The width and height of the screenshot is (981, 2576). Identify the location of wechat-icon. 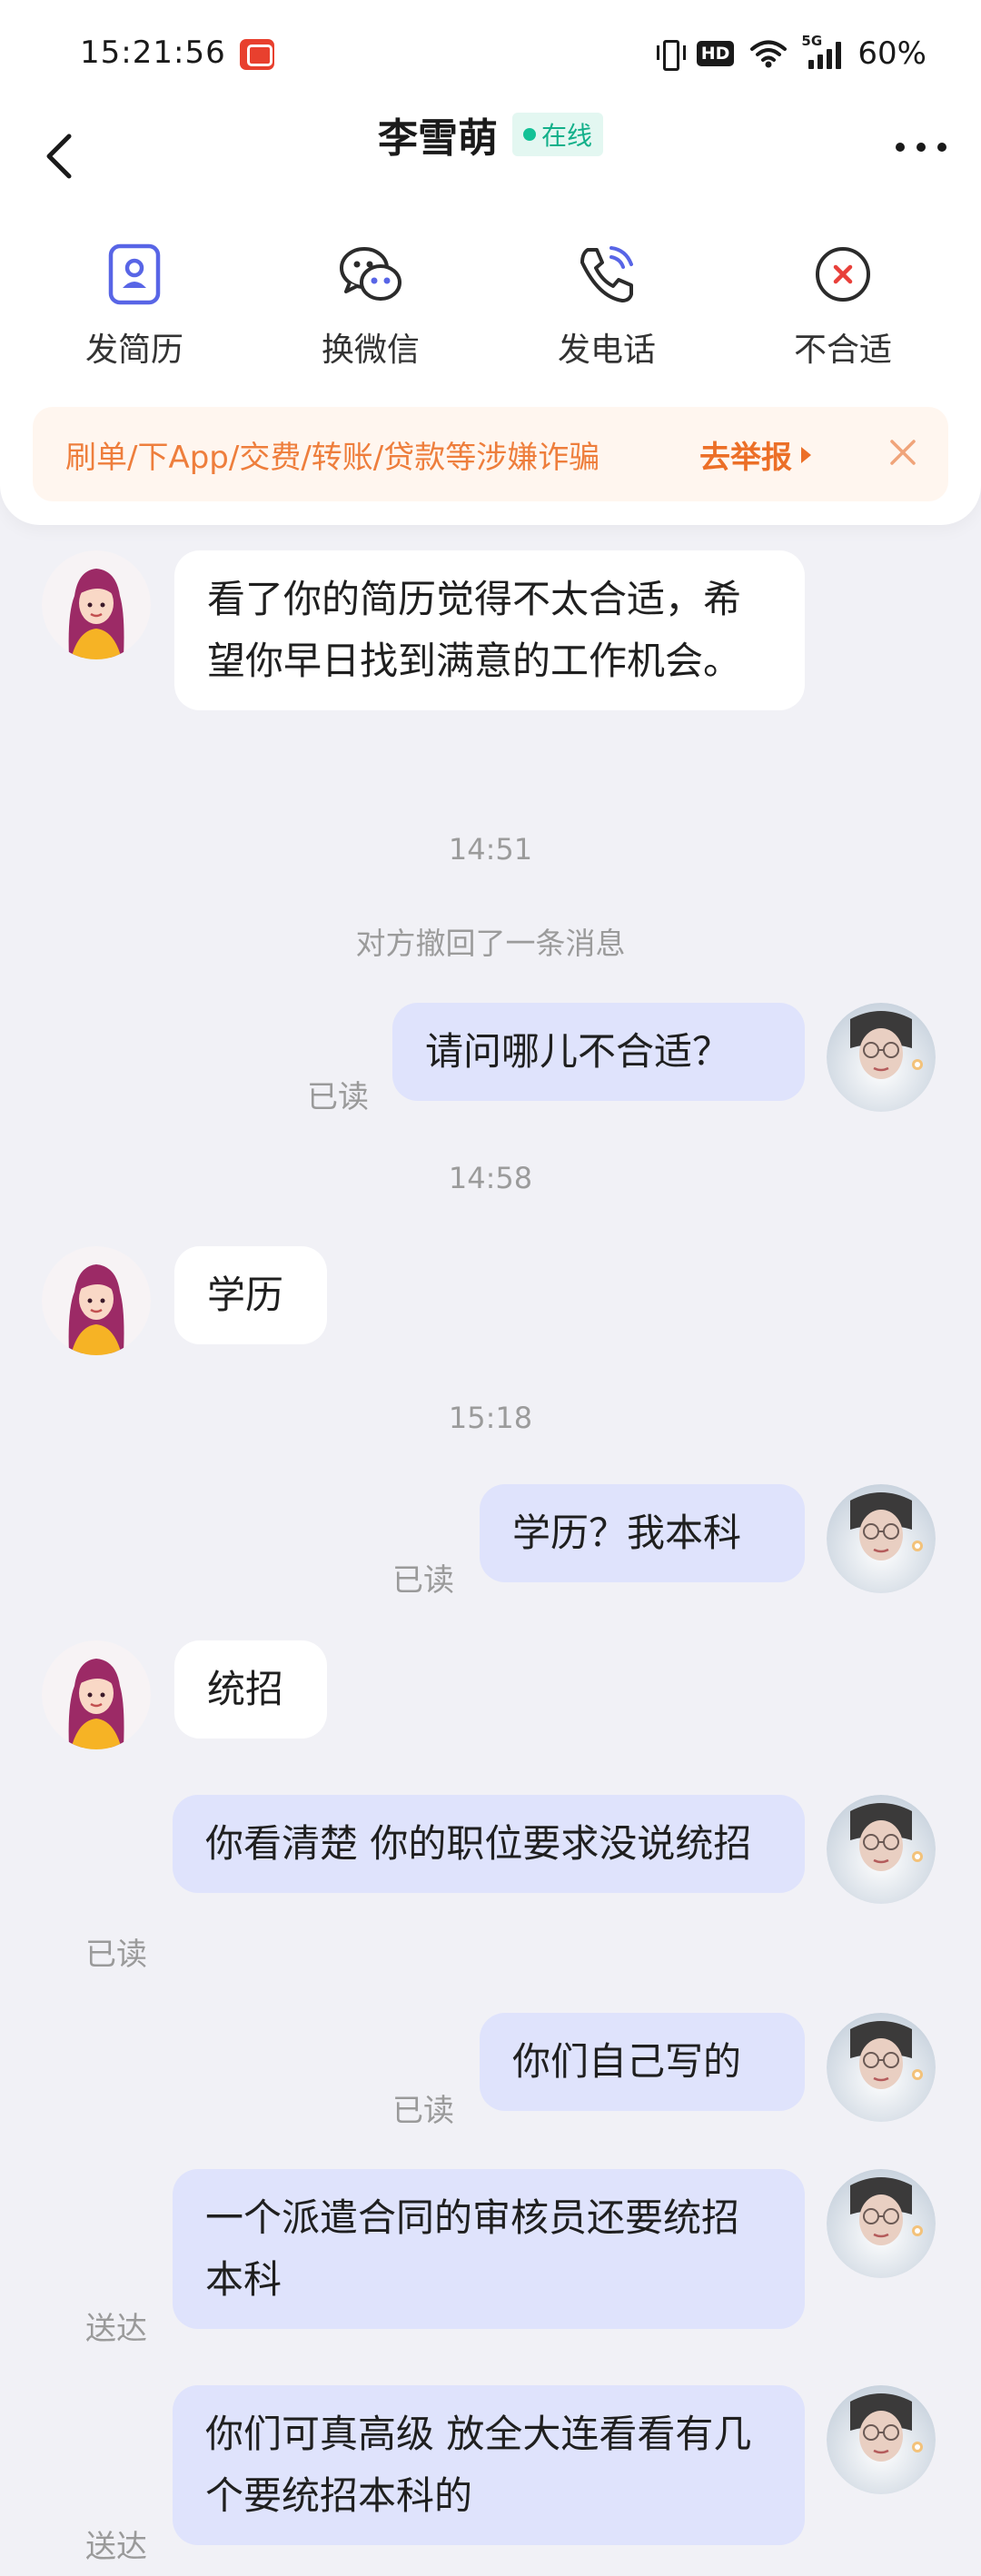
(370, 274).